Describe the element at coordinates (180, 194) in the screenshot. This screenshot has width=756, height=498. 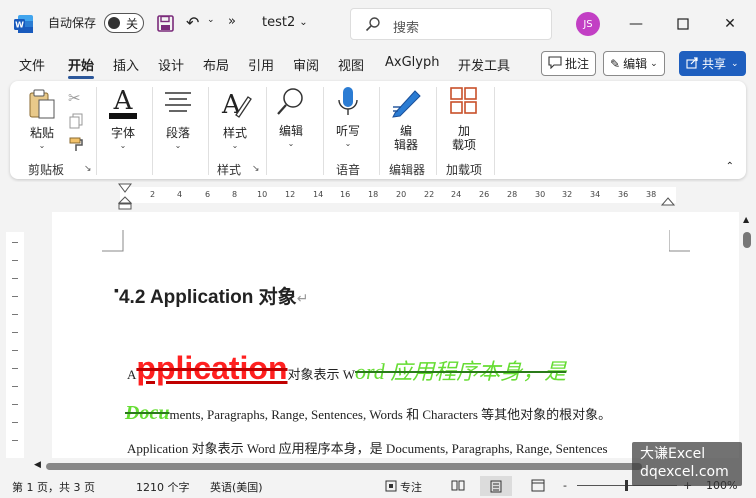
I see `ruler-tick: 4` at that location.